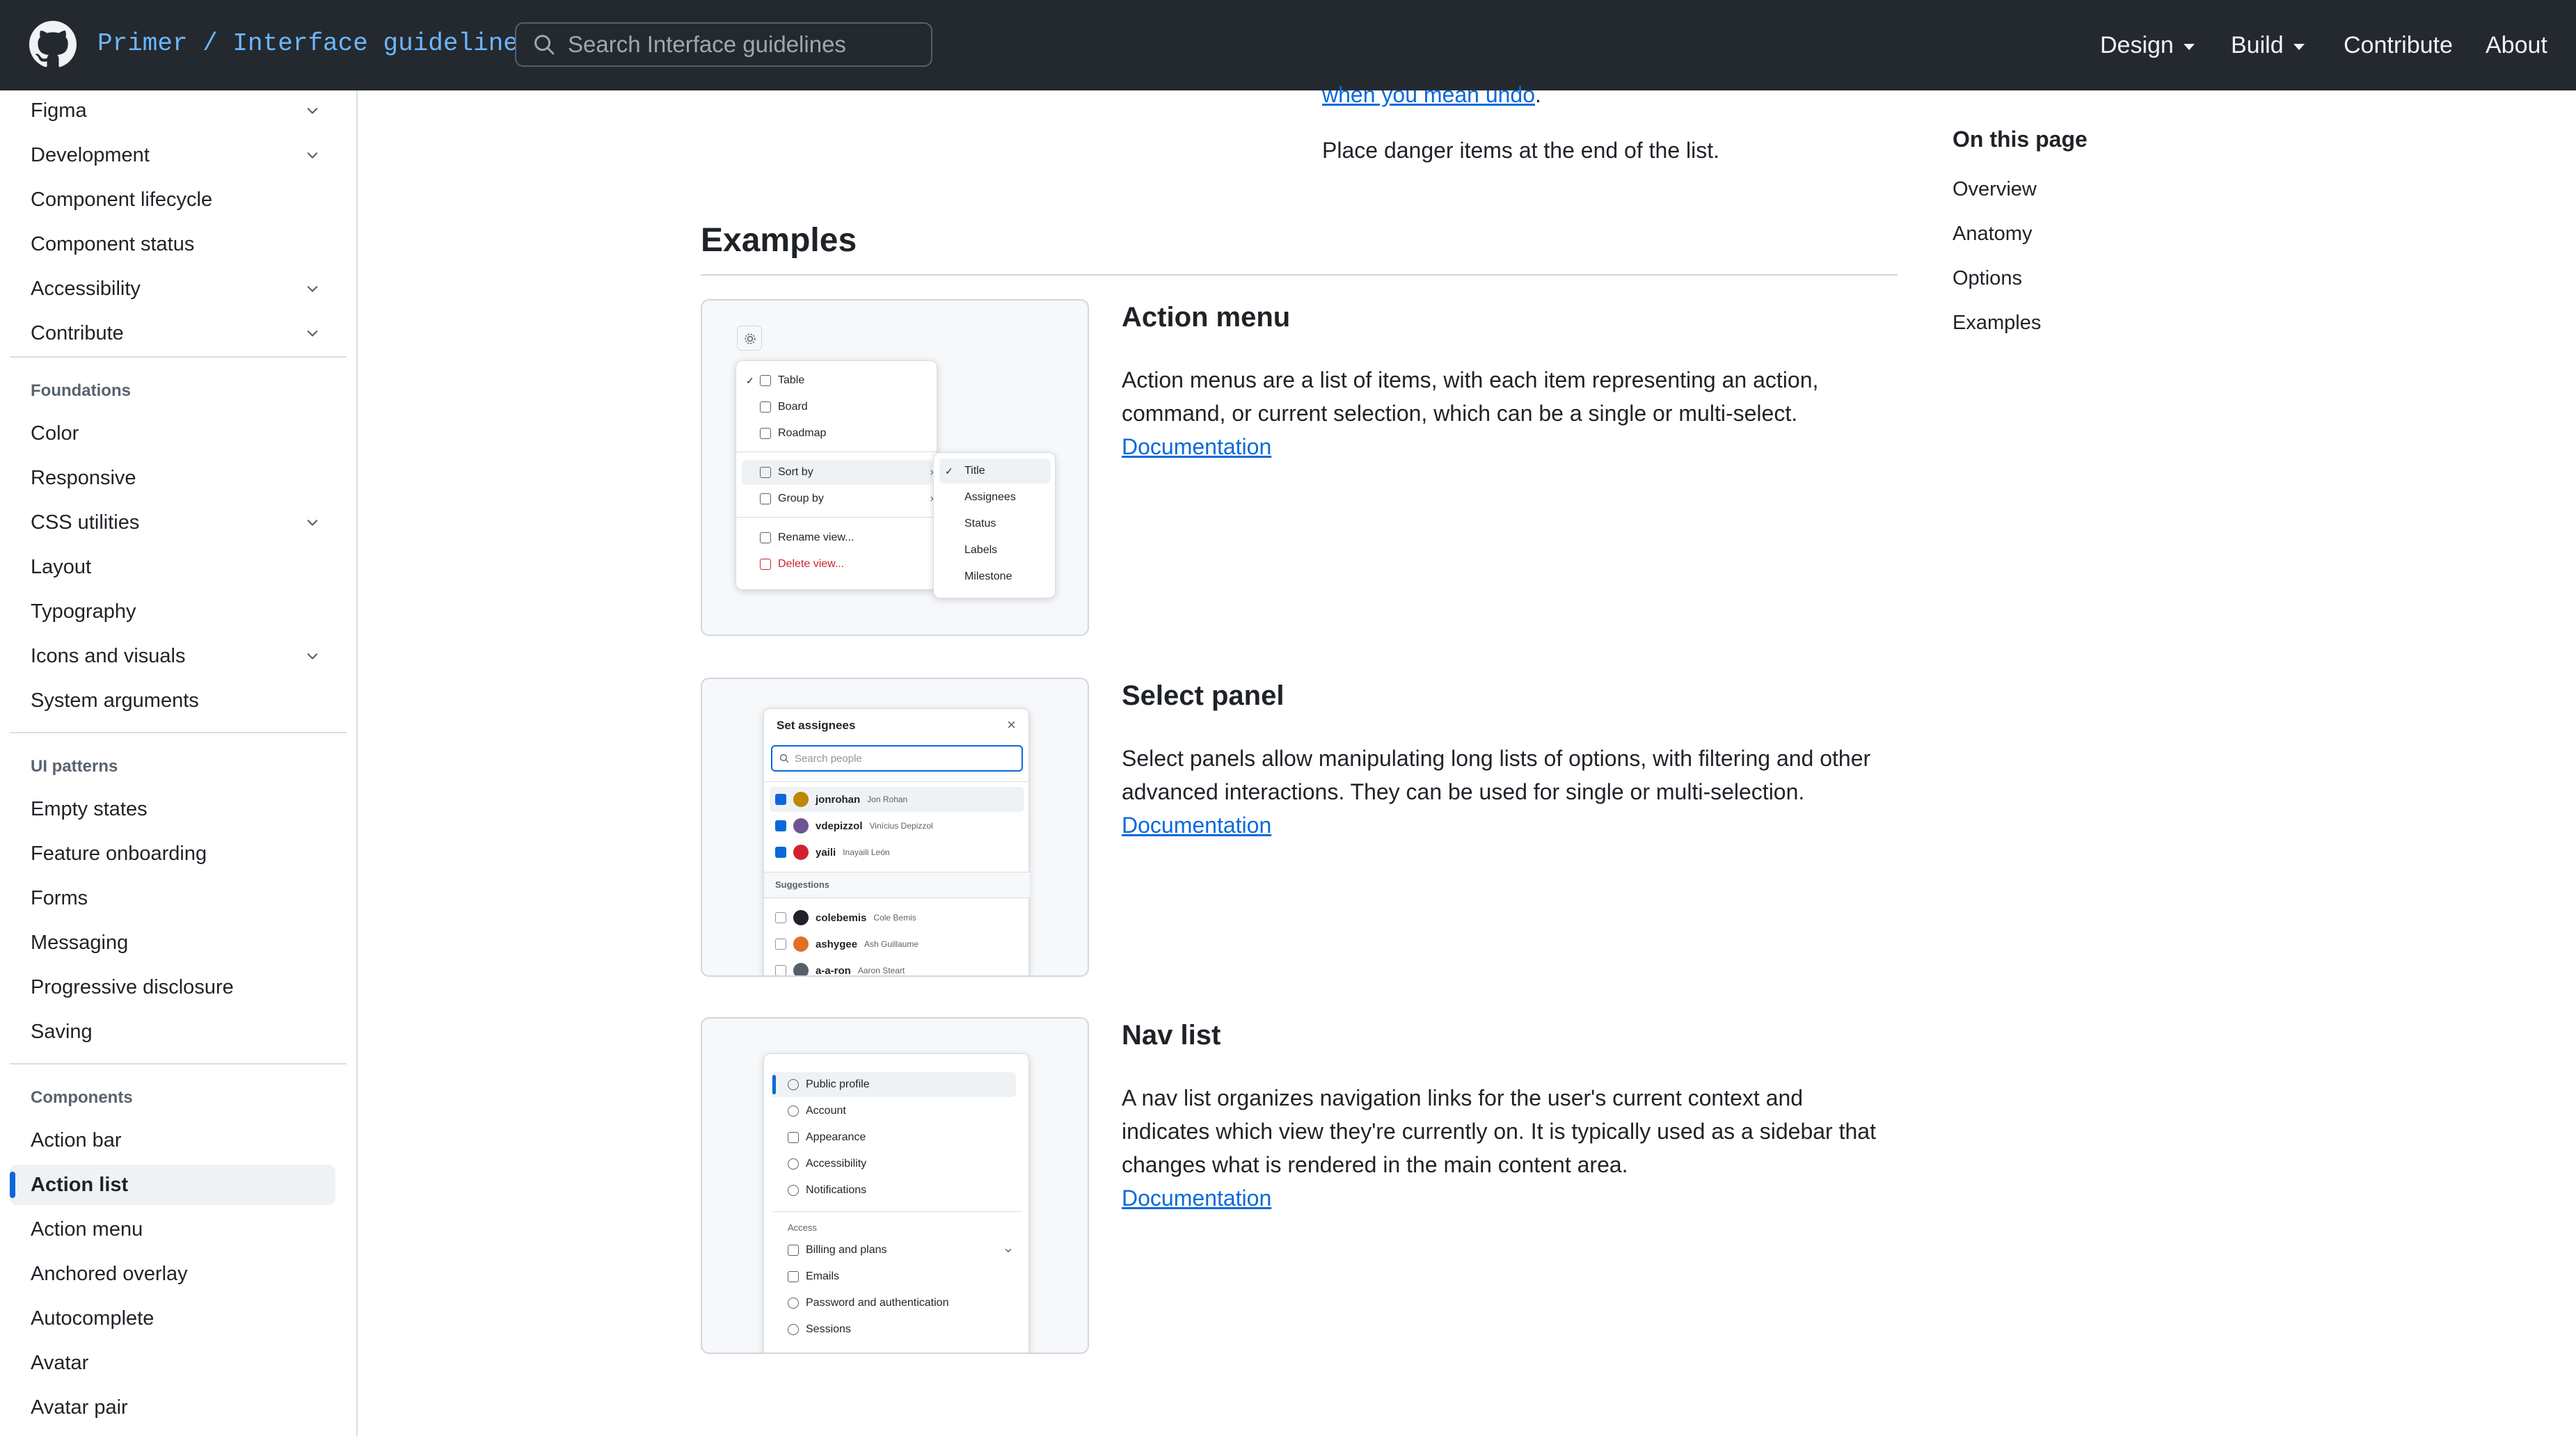 The width and height of the screenshot is (2576, 1436). I want to click on search-input, so click(749, 45).